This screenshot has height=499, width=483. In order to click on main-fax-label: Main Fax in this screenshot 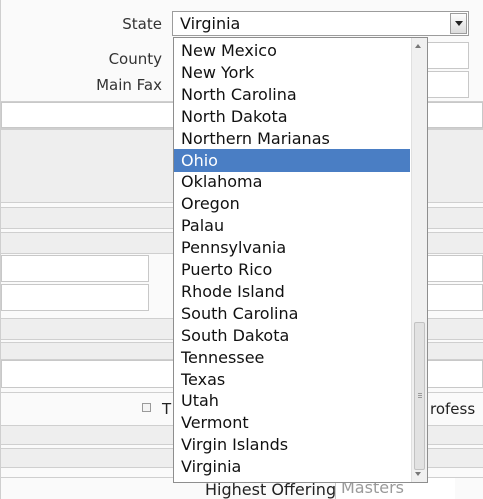, I will do `click(129, 85)`.